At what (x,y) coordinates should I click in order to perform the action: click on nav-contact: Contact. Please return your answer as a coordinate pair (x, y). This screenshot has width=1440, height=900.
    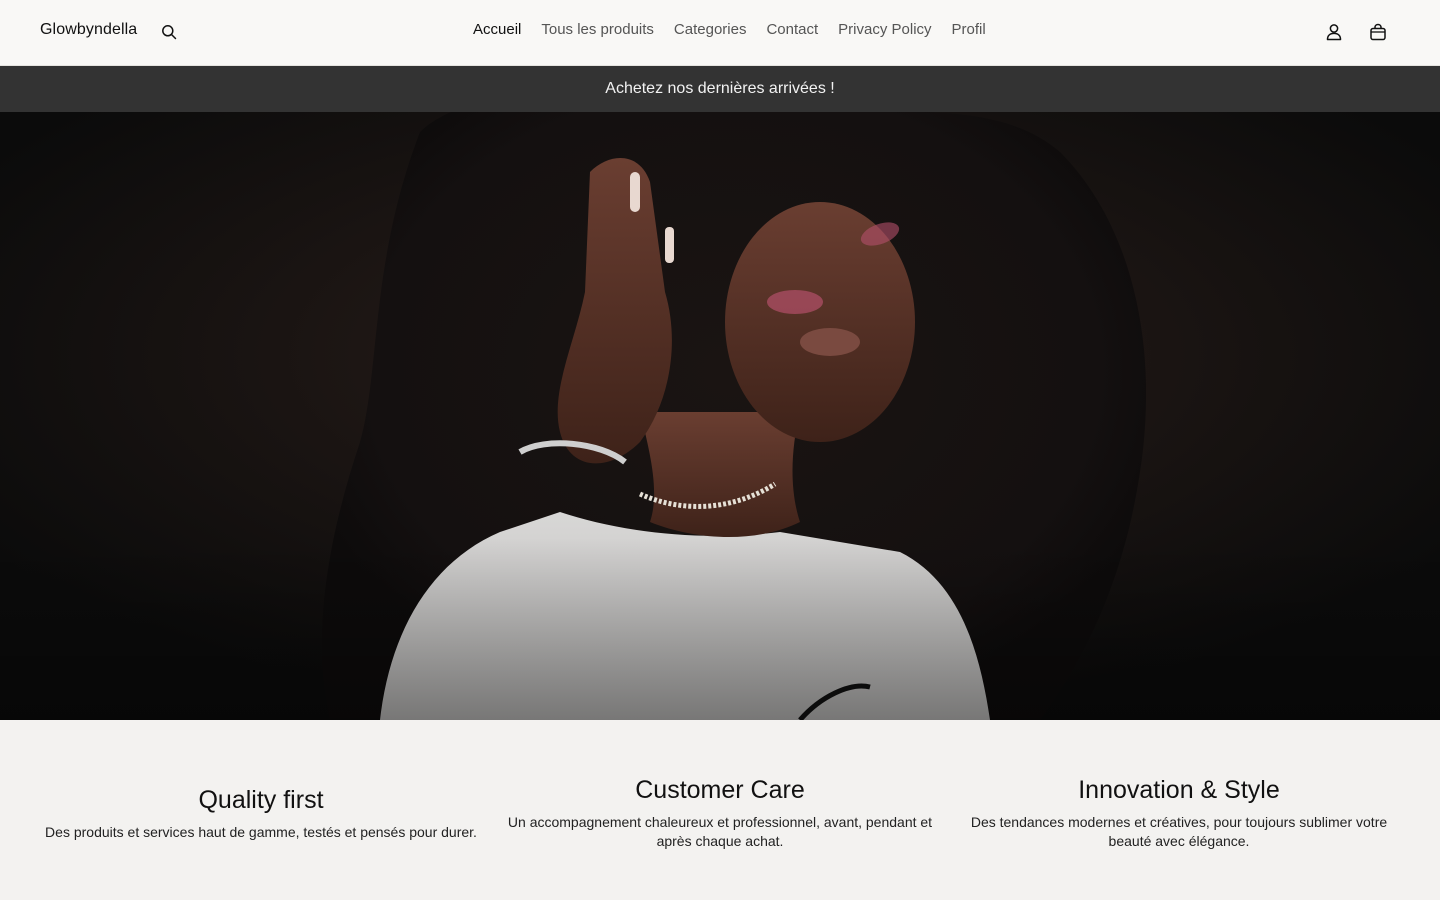
    Looking at the image, I should click on (792, 29).